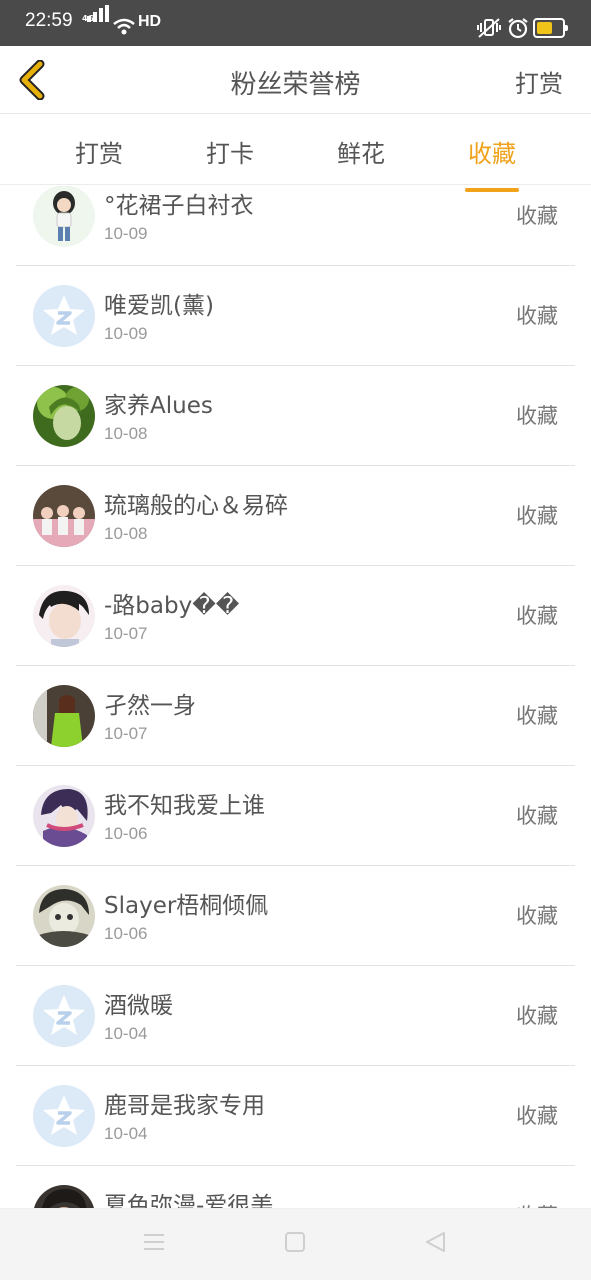 The width and height of the screenshot is (591, 1280). Describe the element at coordinates (184, 1106) in the screenshot. I see `item-name: 鹿哥是我家专用` at that location.